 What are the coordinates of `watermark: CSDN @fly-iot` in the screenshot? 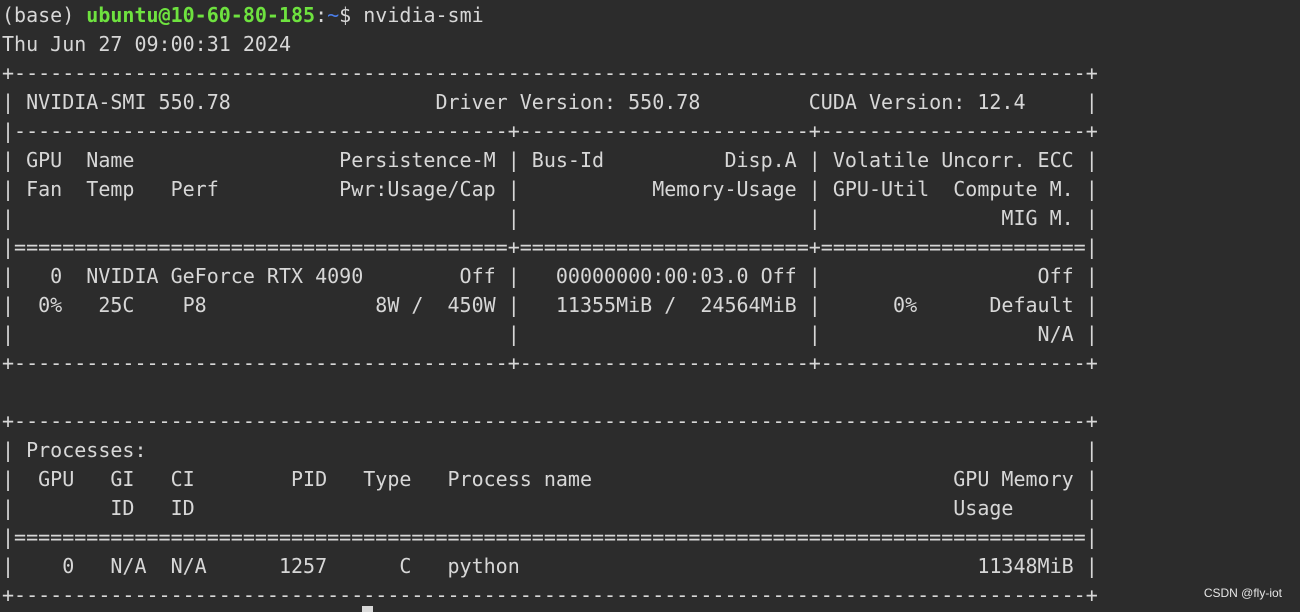 It's located at (1242, 593).